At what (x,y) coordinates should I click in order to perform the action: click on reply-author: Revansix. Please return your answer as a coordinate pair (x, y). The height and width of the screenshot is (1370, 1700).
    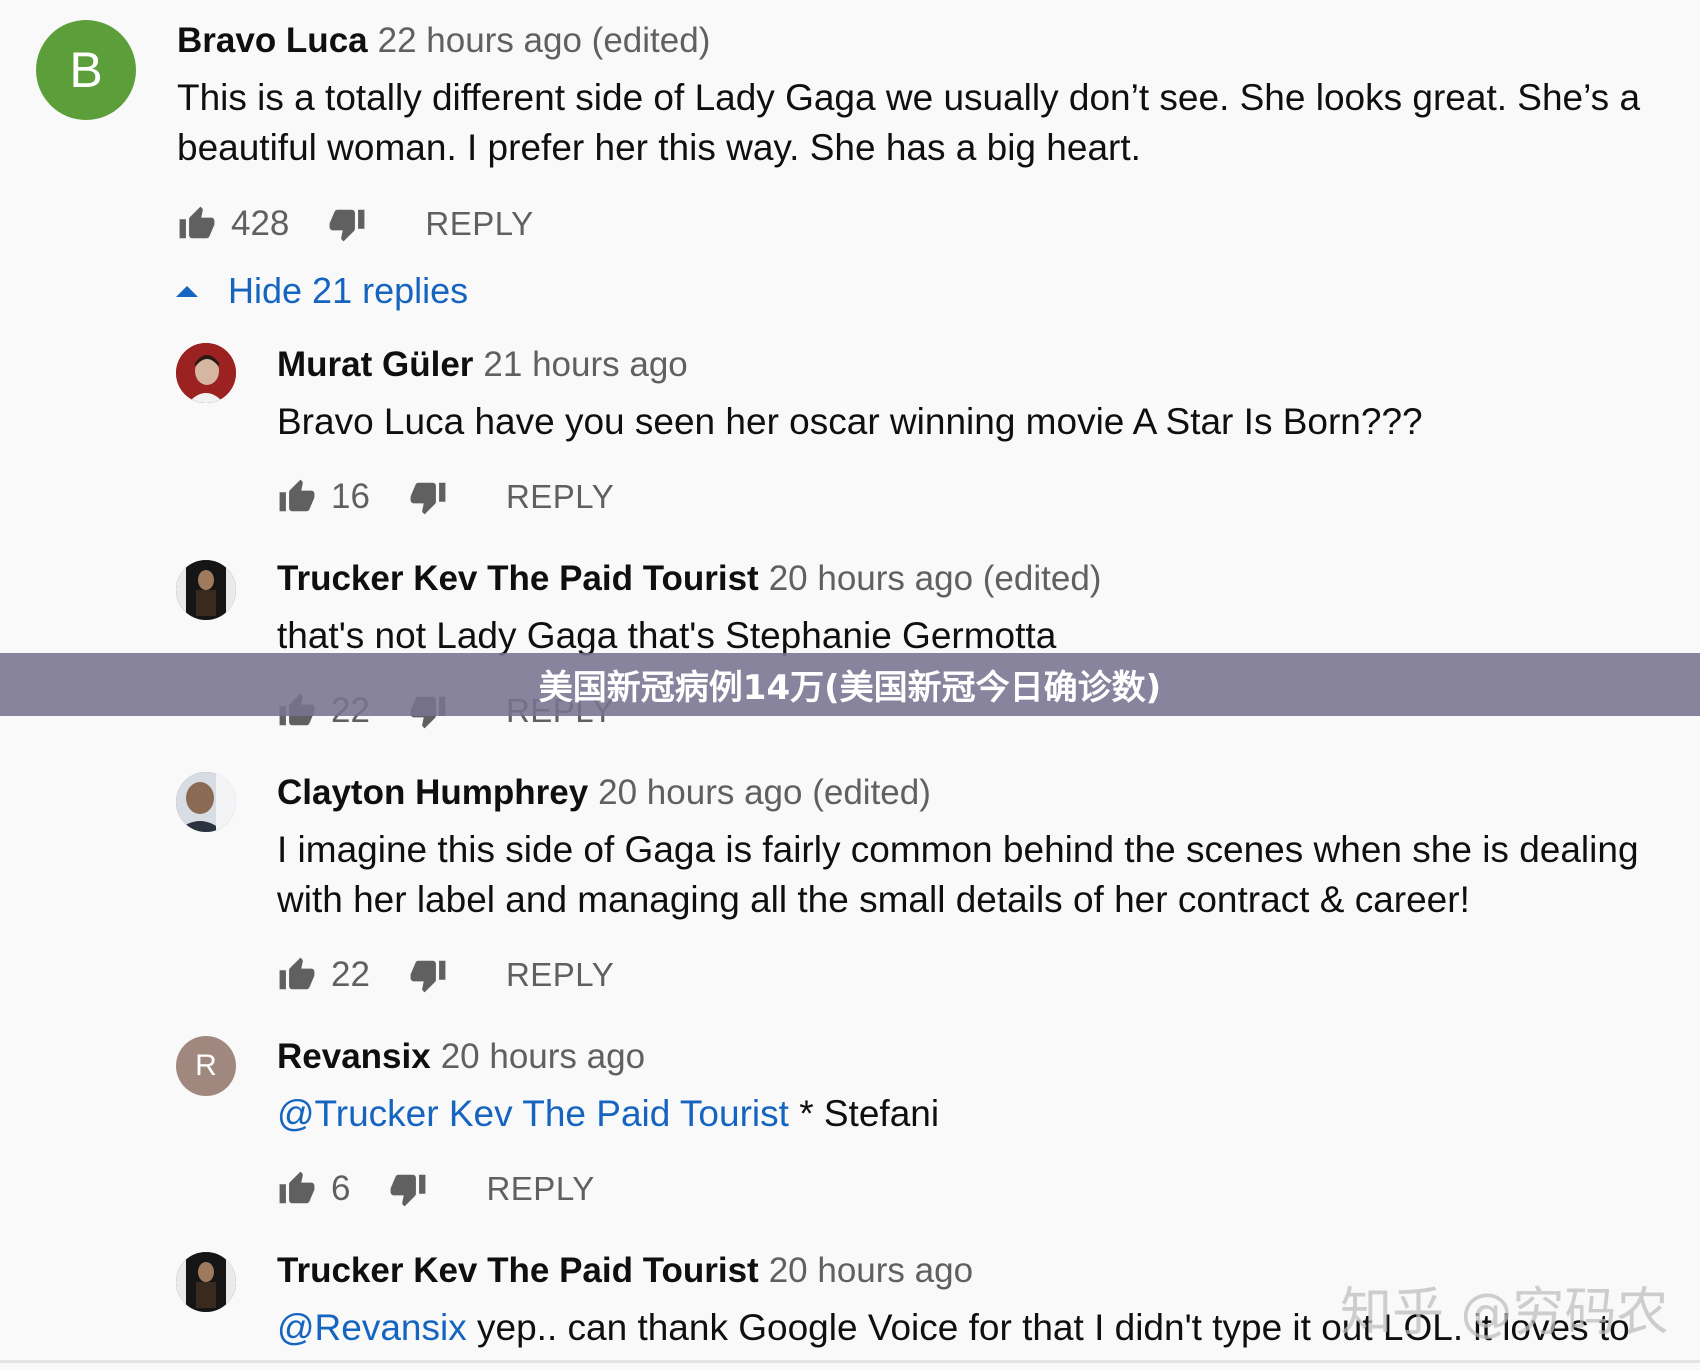
    Looking at the image, I should click on (354, 1056).